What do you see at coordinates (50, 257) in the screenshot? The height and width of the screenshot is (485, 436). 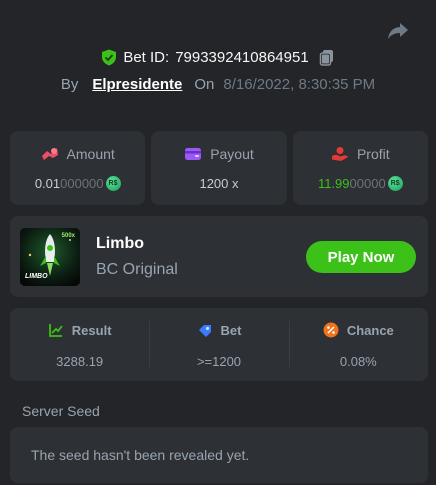 I see `limbo-thumbnail: 500x LIMBO` at bounding box center [50, 257].